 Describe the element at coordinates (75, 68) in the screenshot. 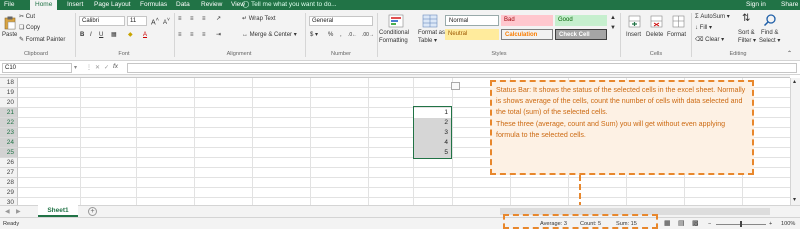

I see `name-box-dropdown-icon: ▾` at that location.